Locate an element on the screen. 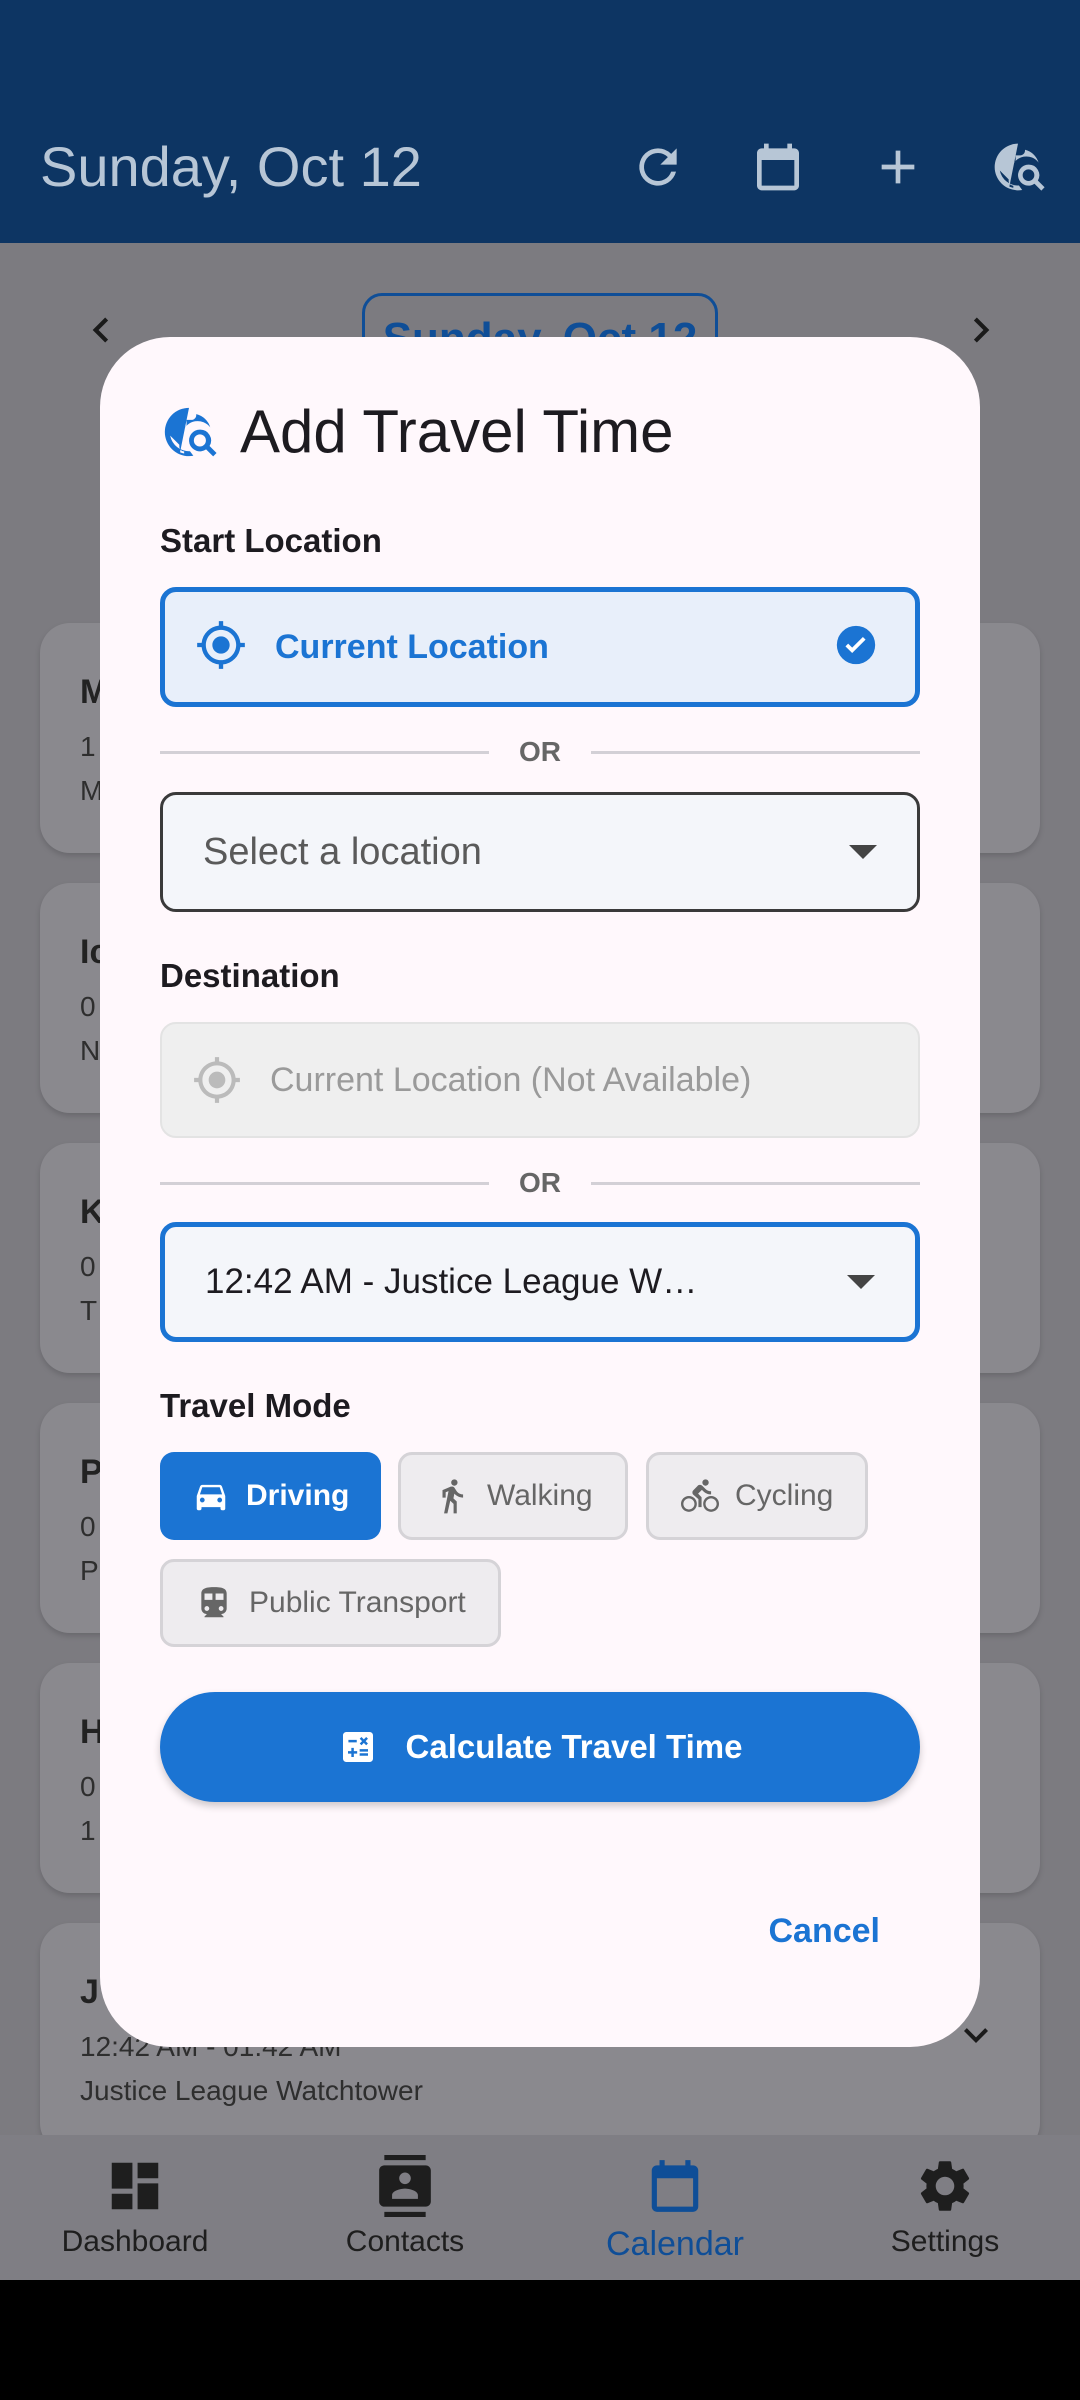 The image size is (1080, 2400). cycling-icon is located at coordinates (700, 1495).